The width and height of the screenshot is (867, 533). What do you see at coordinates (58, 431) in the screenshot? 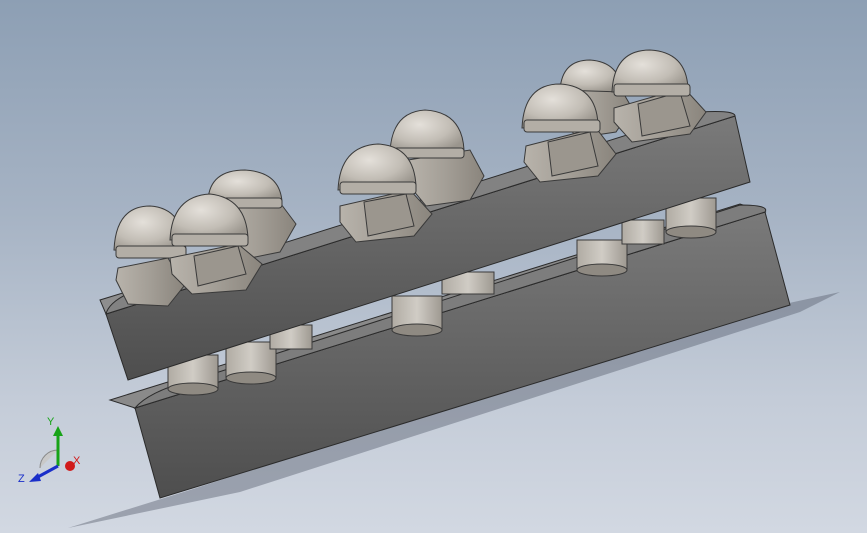
I see `y-axis-arrowhead-icon` at bounding box center [58, 431].